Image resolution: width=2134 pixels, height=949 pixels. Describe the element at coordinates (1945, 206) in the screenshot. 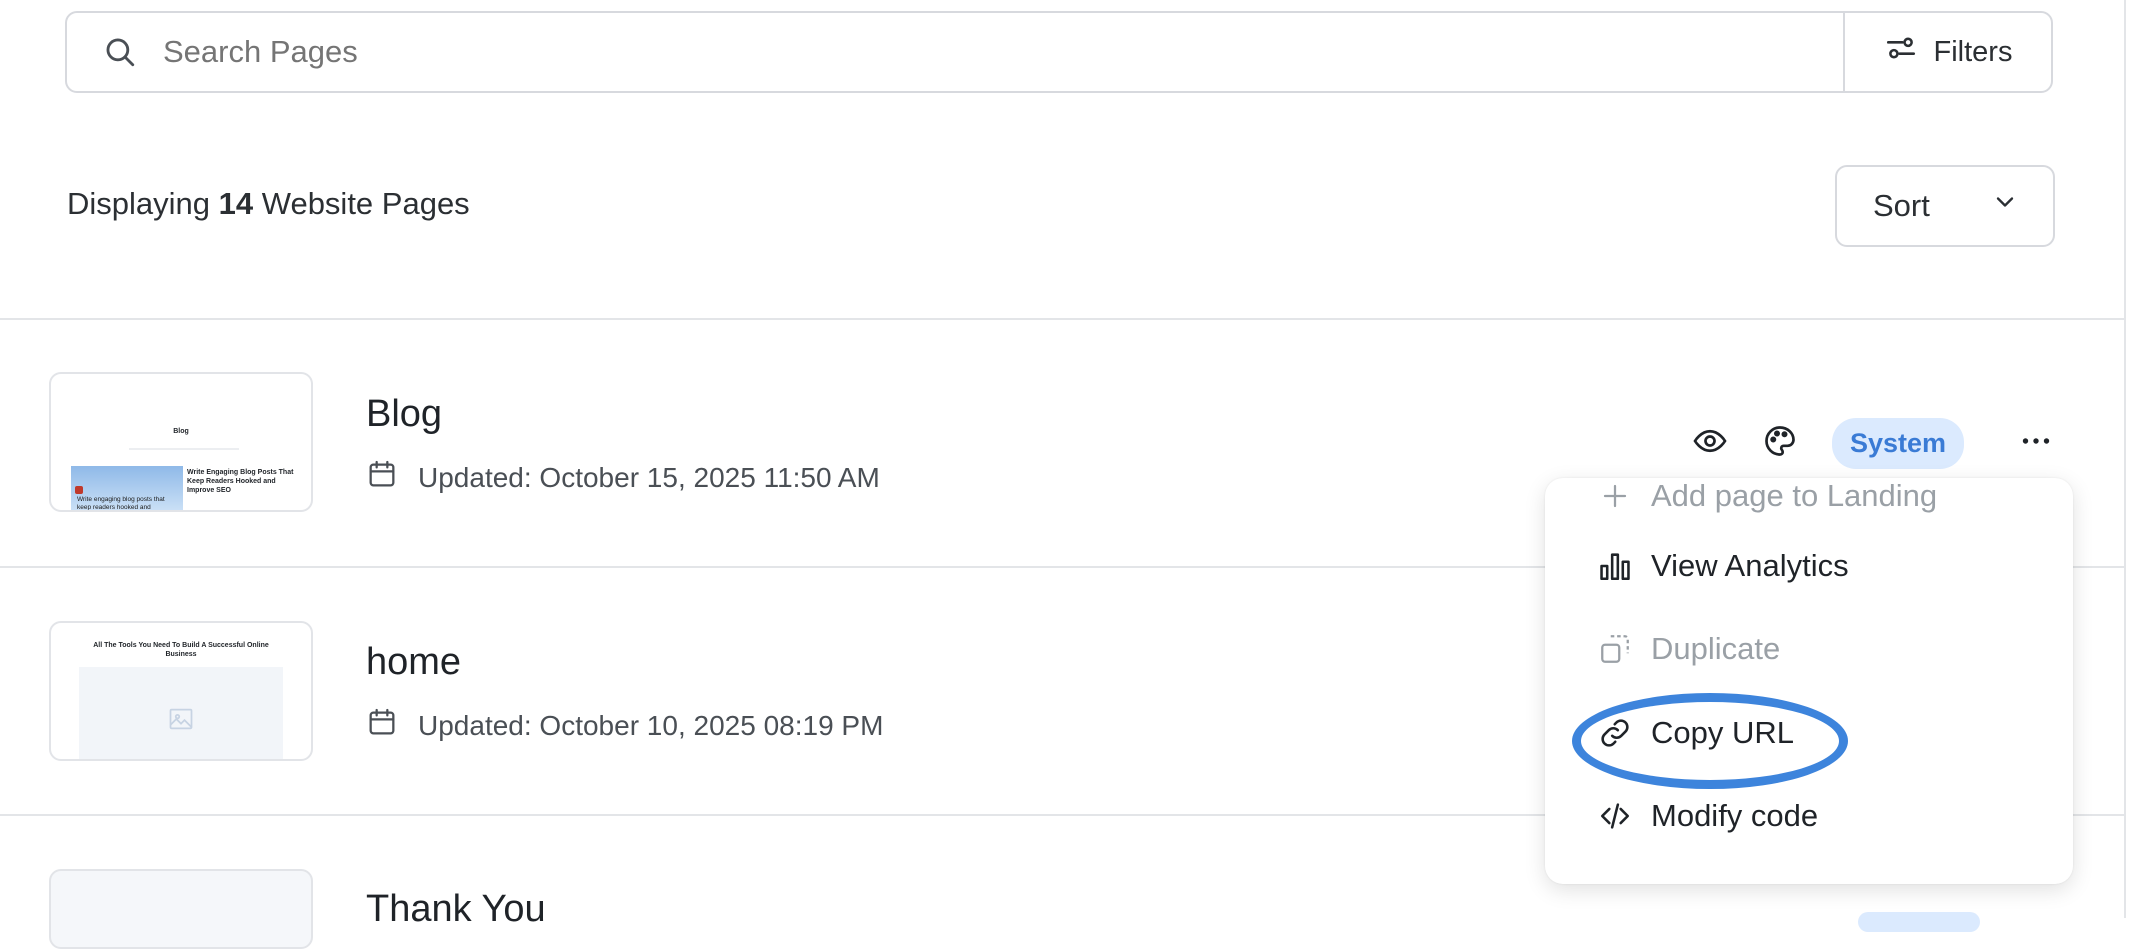

I see `sort-dropdown: Sort` at that location.